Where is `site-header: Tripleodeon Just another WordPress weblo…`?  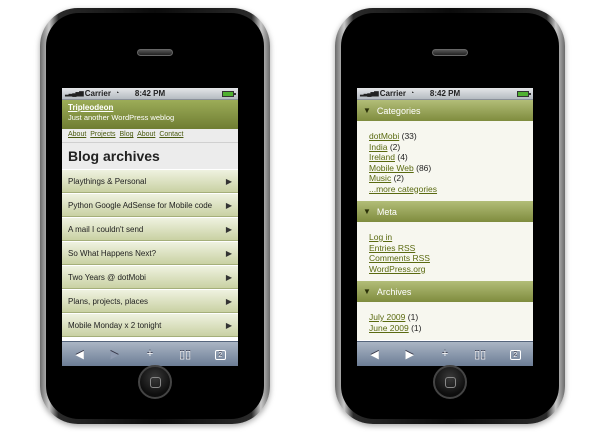
site-header: Tripleodeon Just another WordPress weblo… is located at coordinates (150, 114).